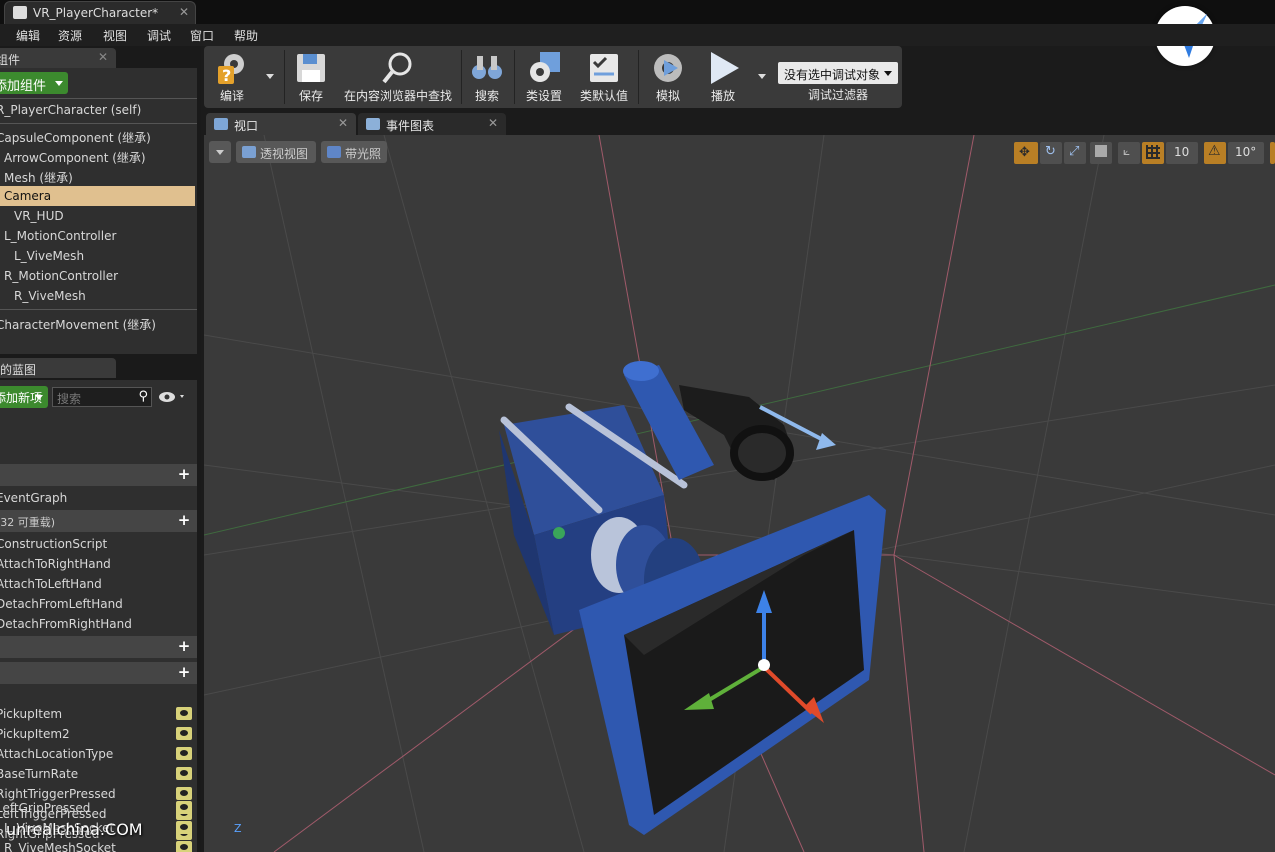 This screenshot has height=852, width=1275. What do you see at coordinates (97, 774) in the screenshot?
I see `variable-item: BaseTurnRate` at bounding box center [97, 774].